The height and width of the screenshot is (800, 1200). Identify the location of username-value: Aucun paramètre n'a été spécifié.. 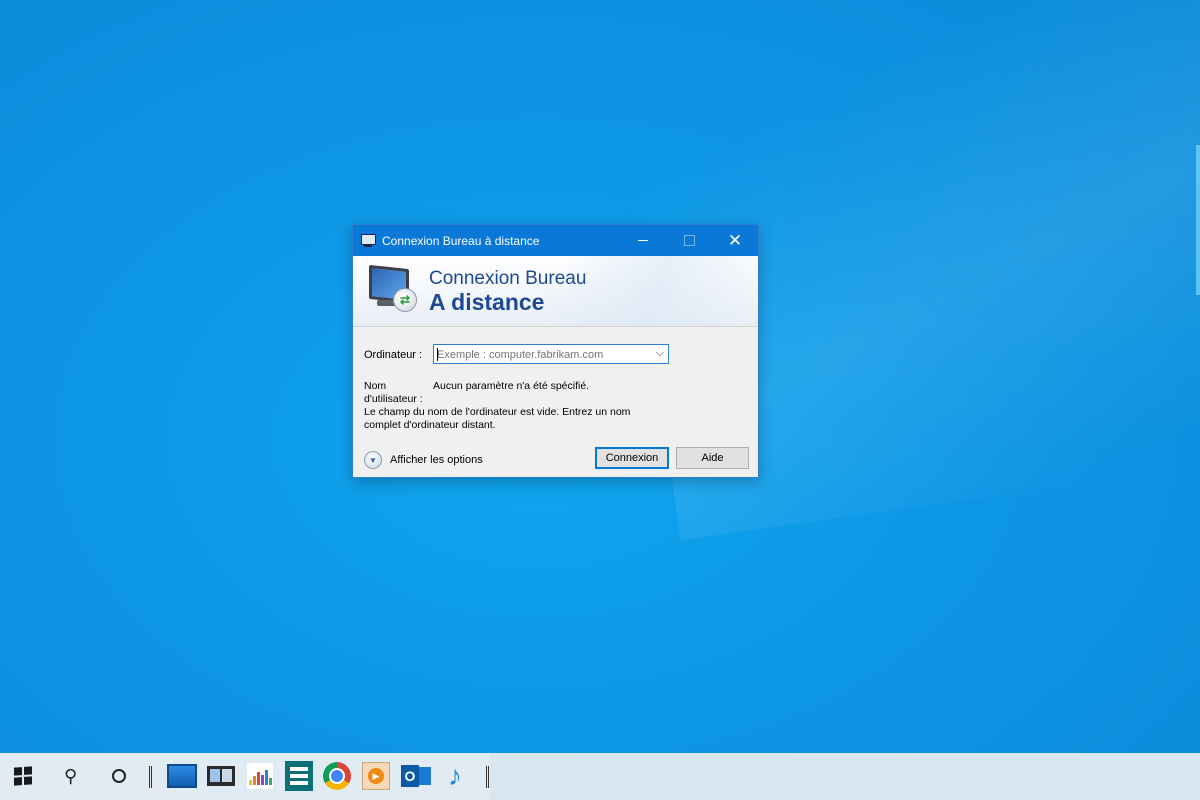
(511, 386).